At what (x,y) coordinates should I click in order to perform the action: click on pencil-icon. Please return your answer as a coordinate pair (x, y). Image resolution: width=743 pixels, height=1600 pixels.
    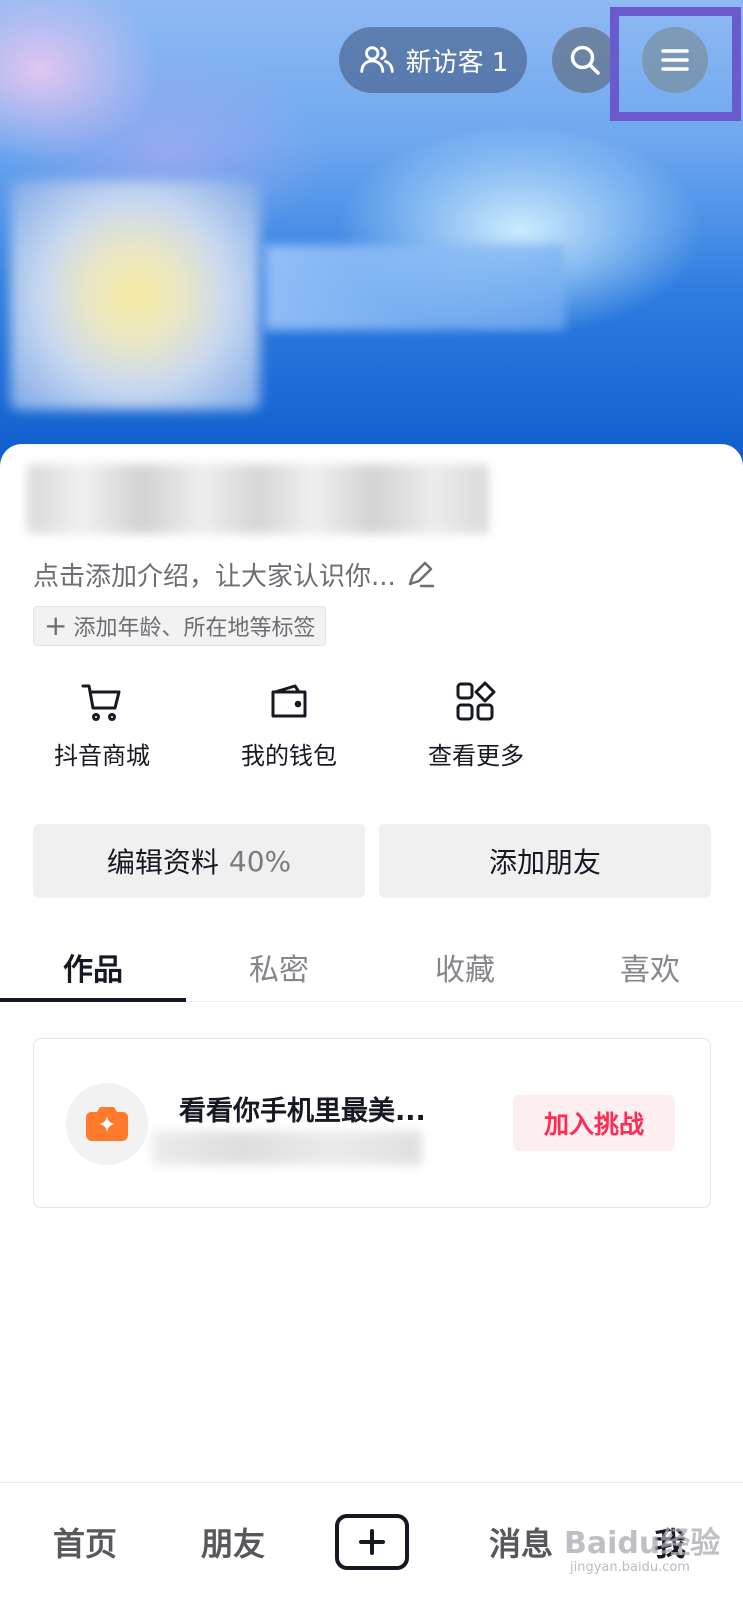
    Looking at the image, I should click on (421, 574).